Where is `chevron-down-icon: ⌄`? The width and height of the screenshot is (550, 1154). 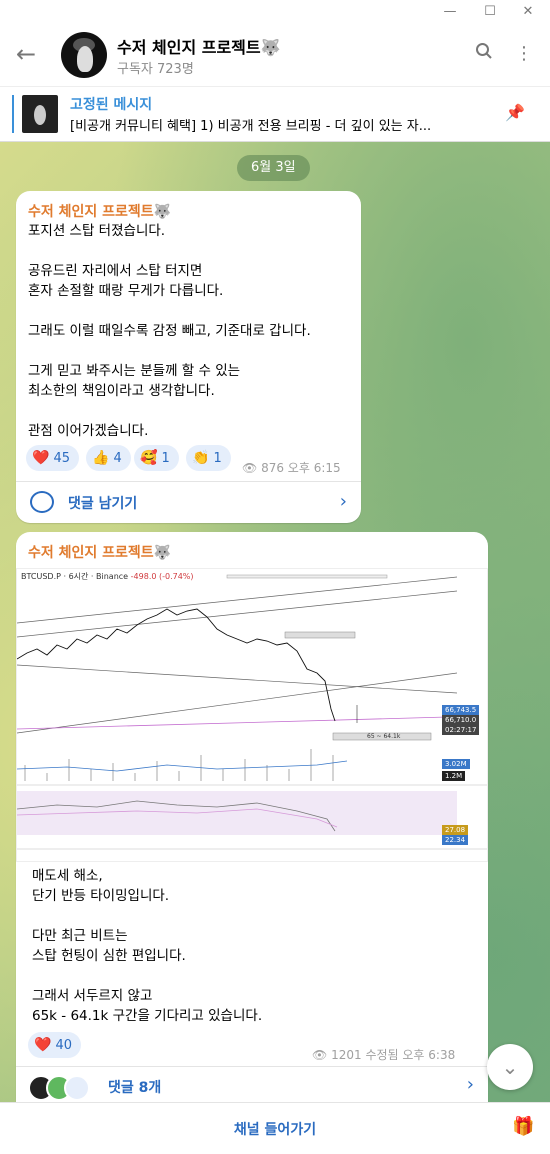 chevron-down-icon: ⌄ is located at coordinates (510, 1067).